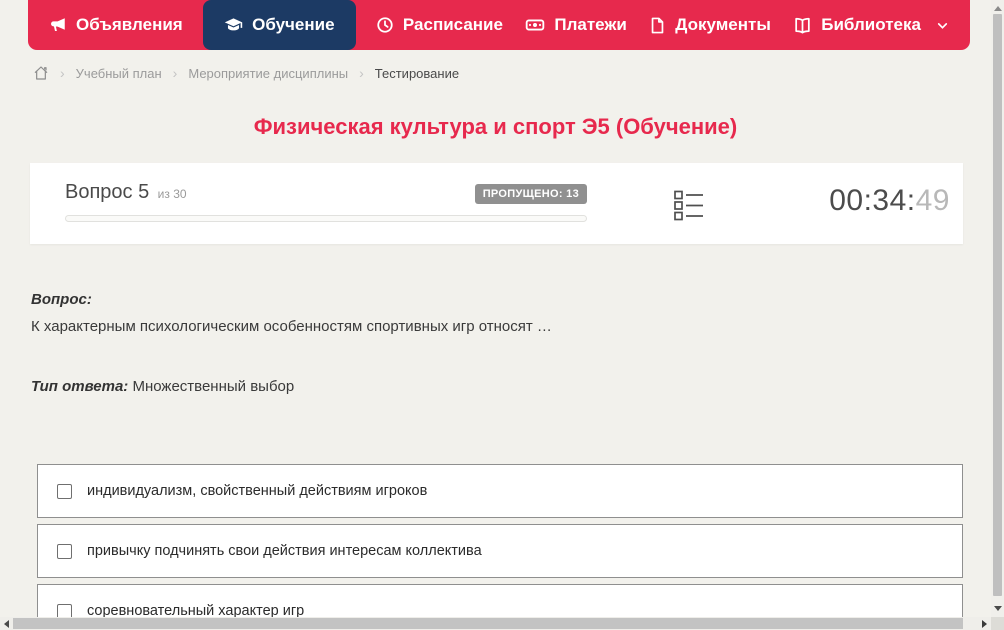  What do you see at coordinates (41, 73) in the screenshot?
I see `home-icon` at bounding box center [41, 73].